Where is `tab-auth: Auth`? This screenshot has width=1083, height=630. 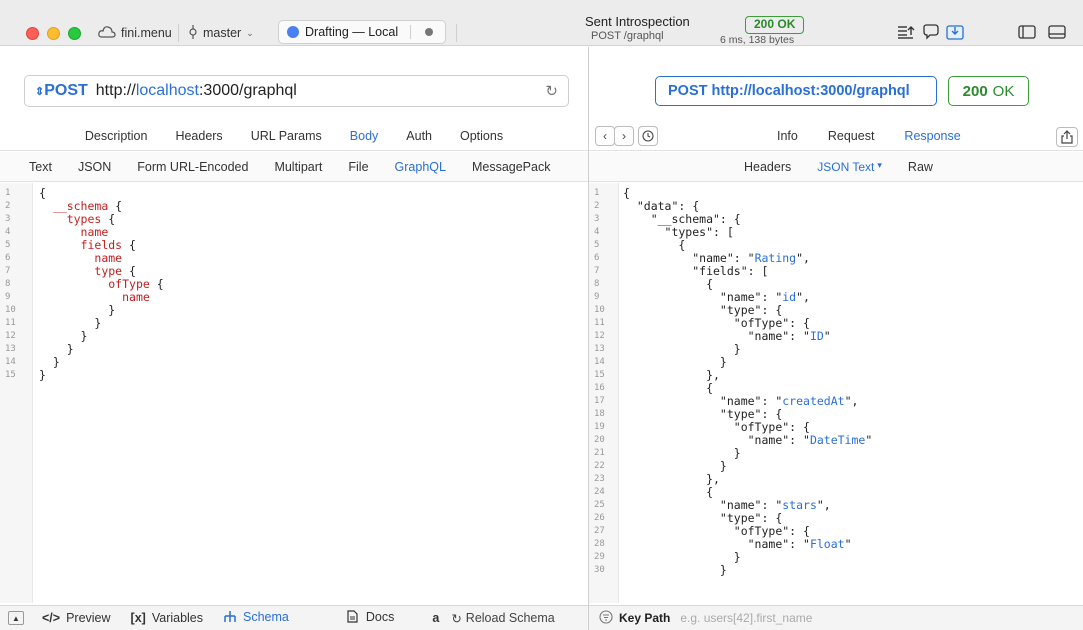
tab-auth: Auth is located at coordinates (419, 136).